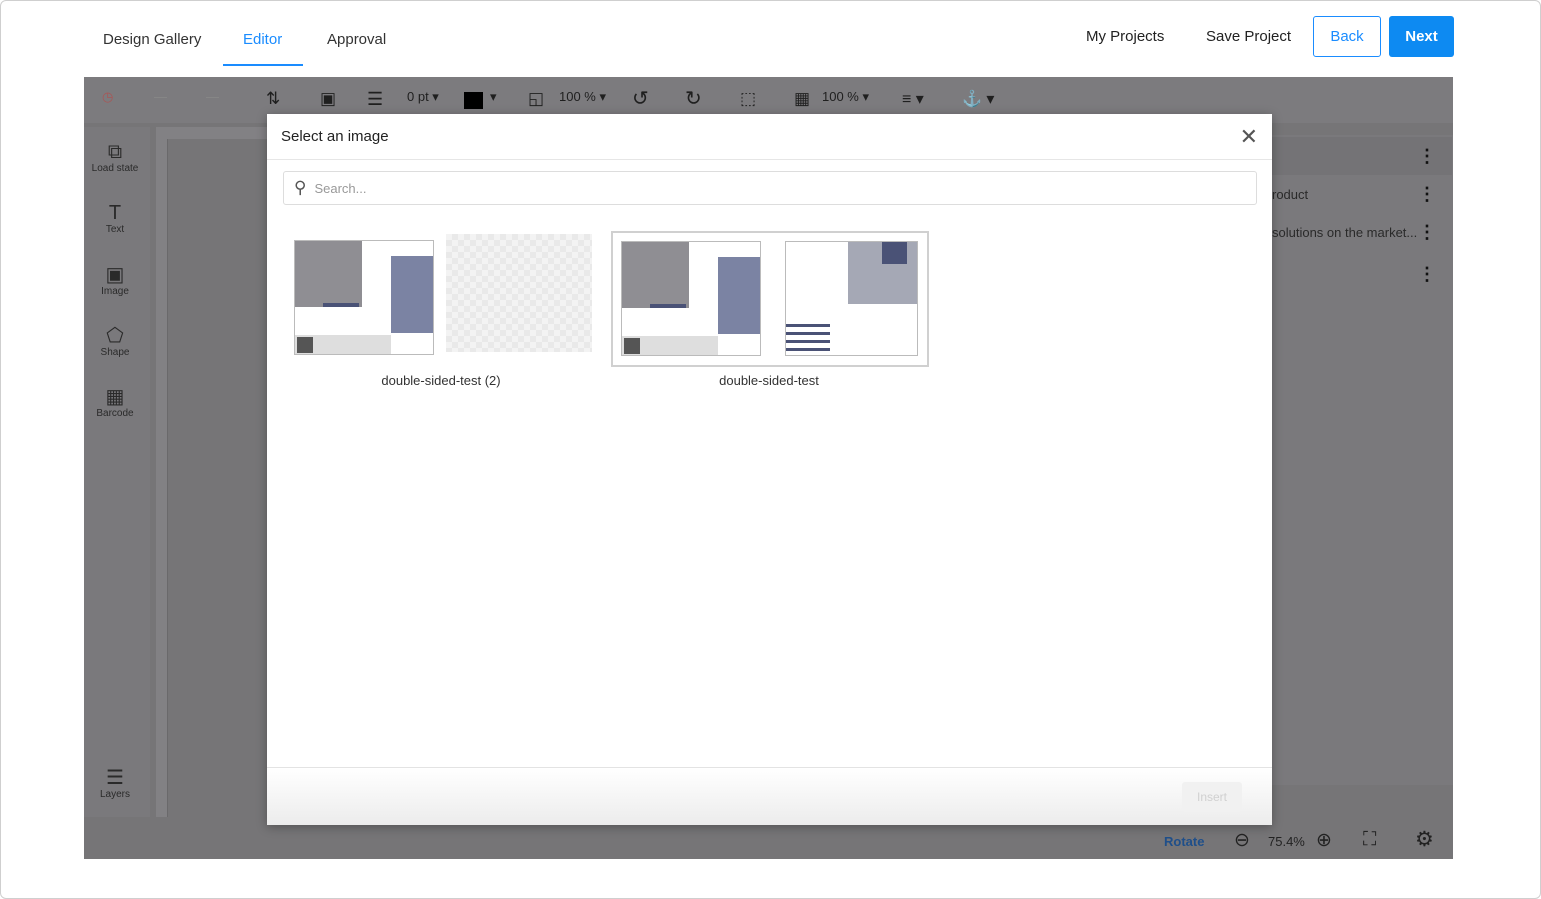 The image size is (1541, 899). What do you see at coordinates (115, 152) in the screenshot?
I see `image-stack-icon: ⧉` at bounding box center [115, 152].